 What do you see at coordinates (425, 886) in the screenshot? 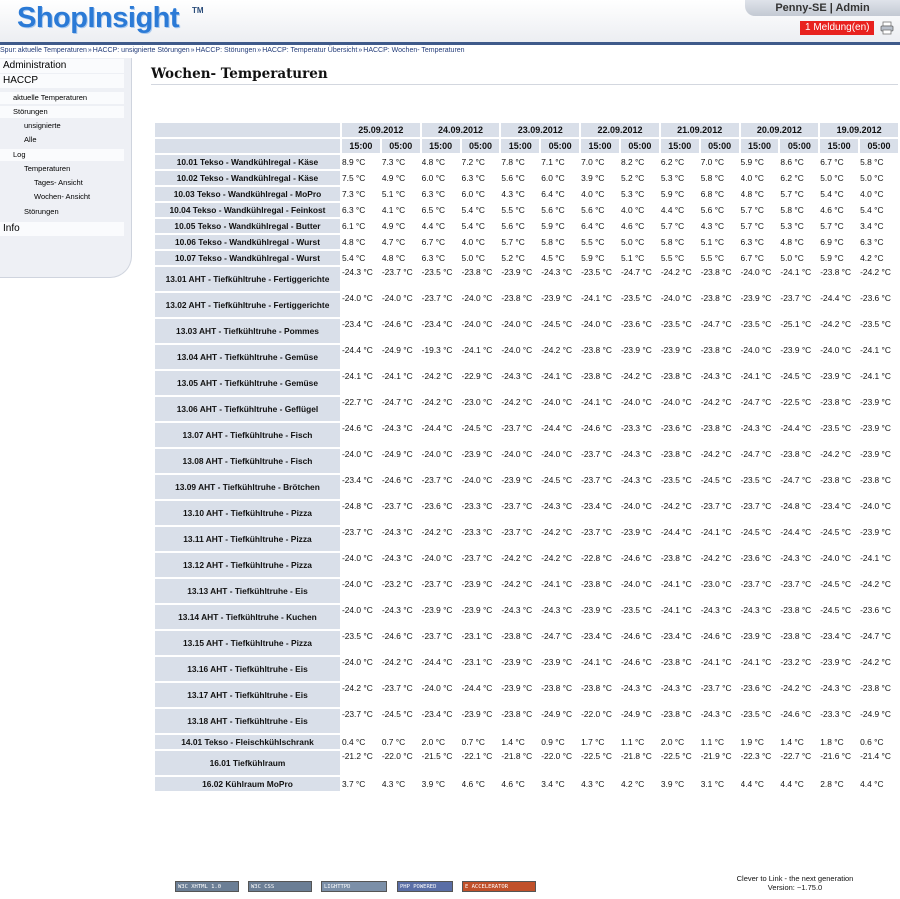
I see `validation-badge: PHP POWERED` at bounding box center [425, 886].